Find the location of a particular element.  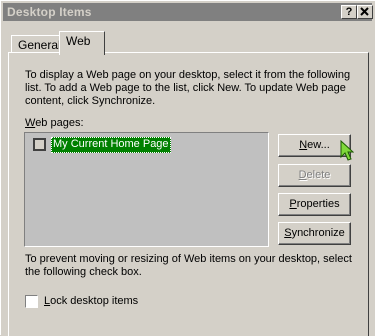

tab-general: General is located at coordinates (36, 44).